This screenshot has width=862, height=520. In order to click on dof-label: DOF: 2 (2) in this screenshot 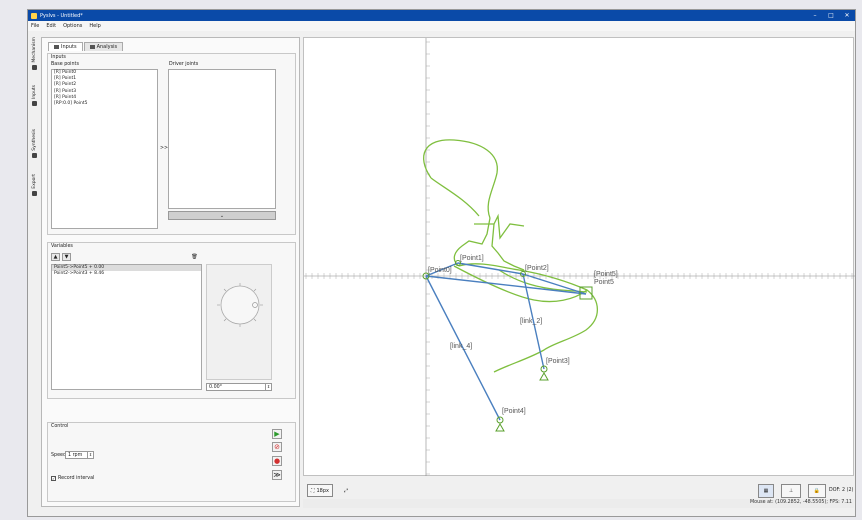, I will do `click(841, 490)`.